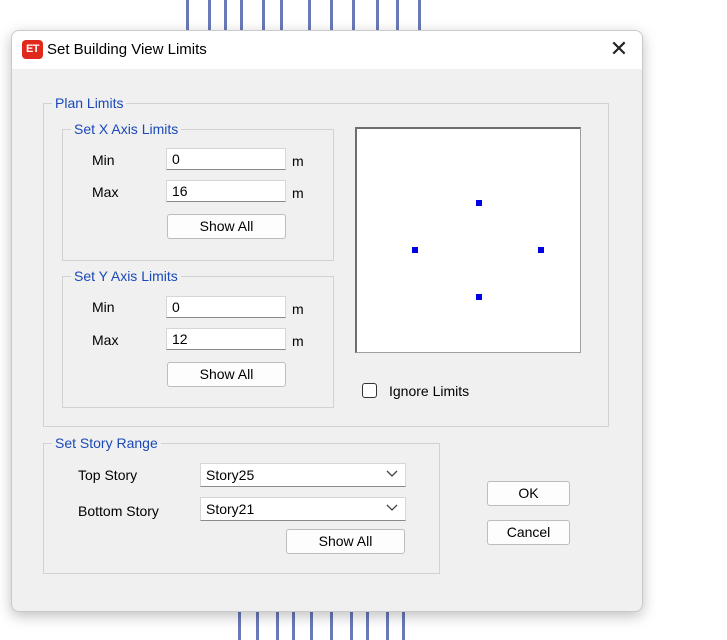 The image size is (727, 640). Describe the element at coordinates (126, 129) in the screenshot. I see `x-axis-limits-label: Set X Axis Limits` at that location.